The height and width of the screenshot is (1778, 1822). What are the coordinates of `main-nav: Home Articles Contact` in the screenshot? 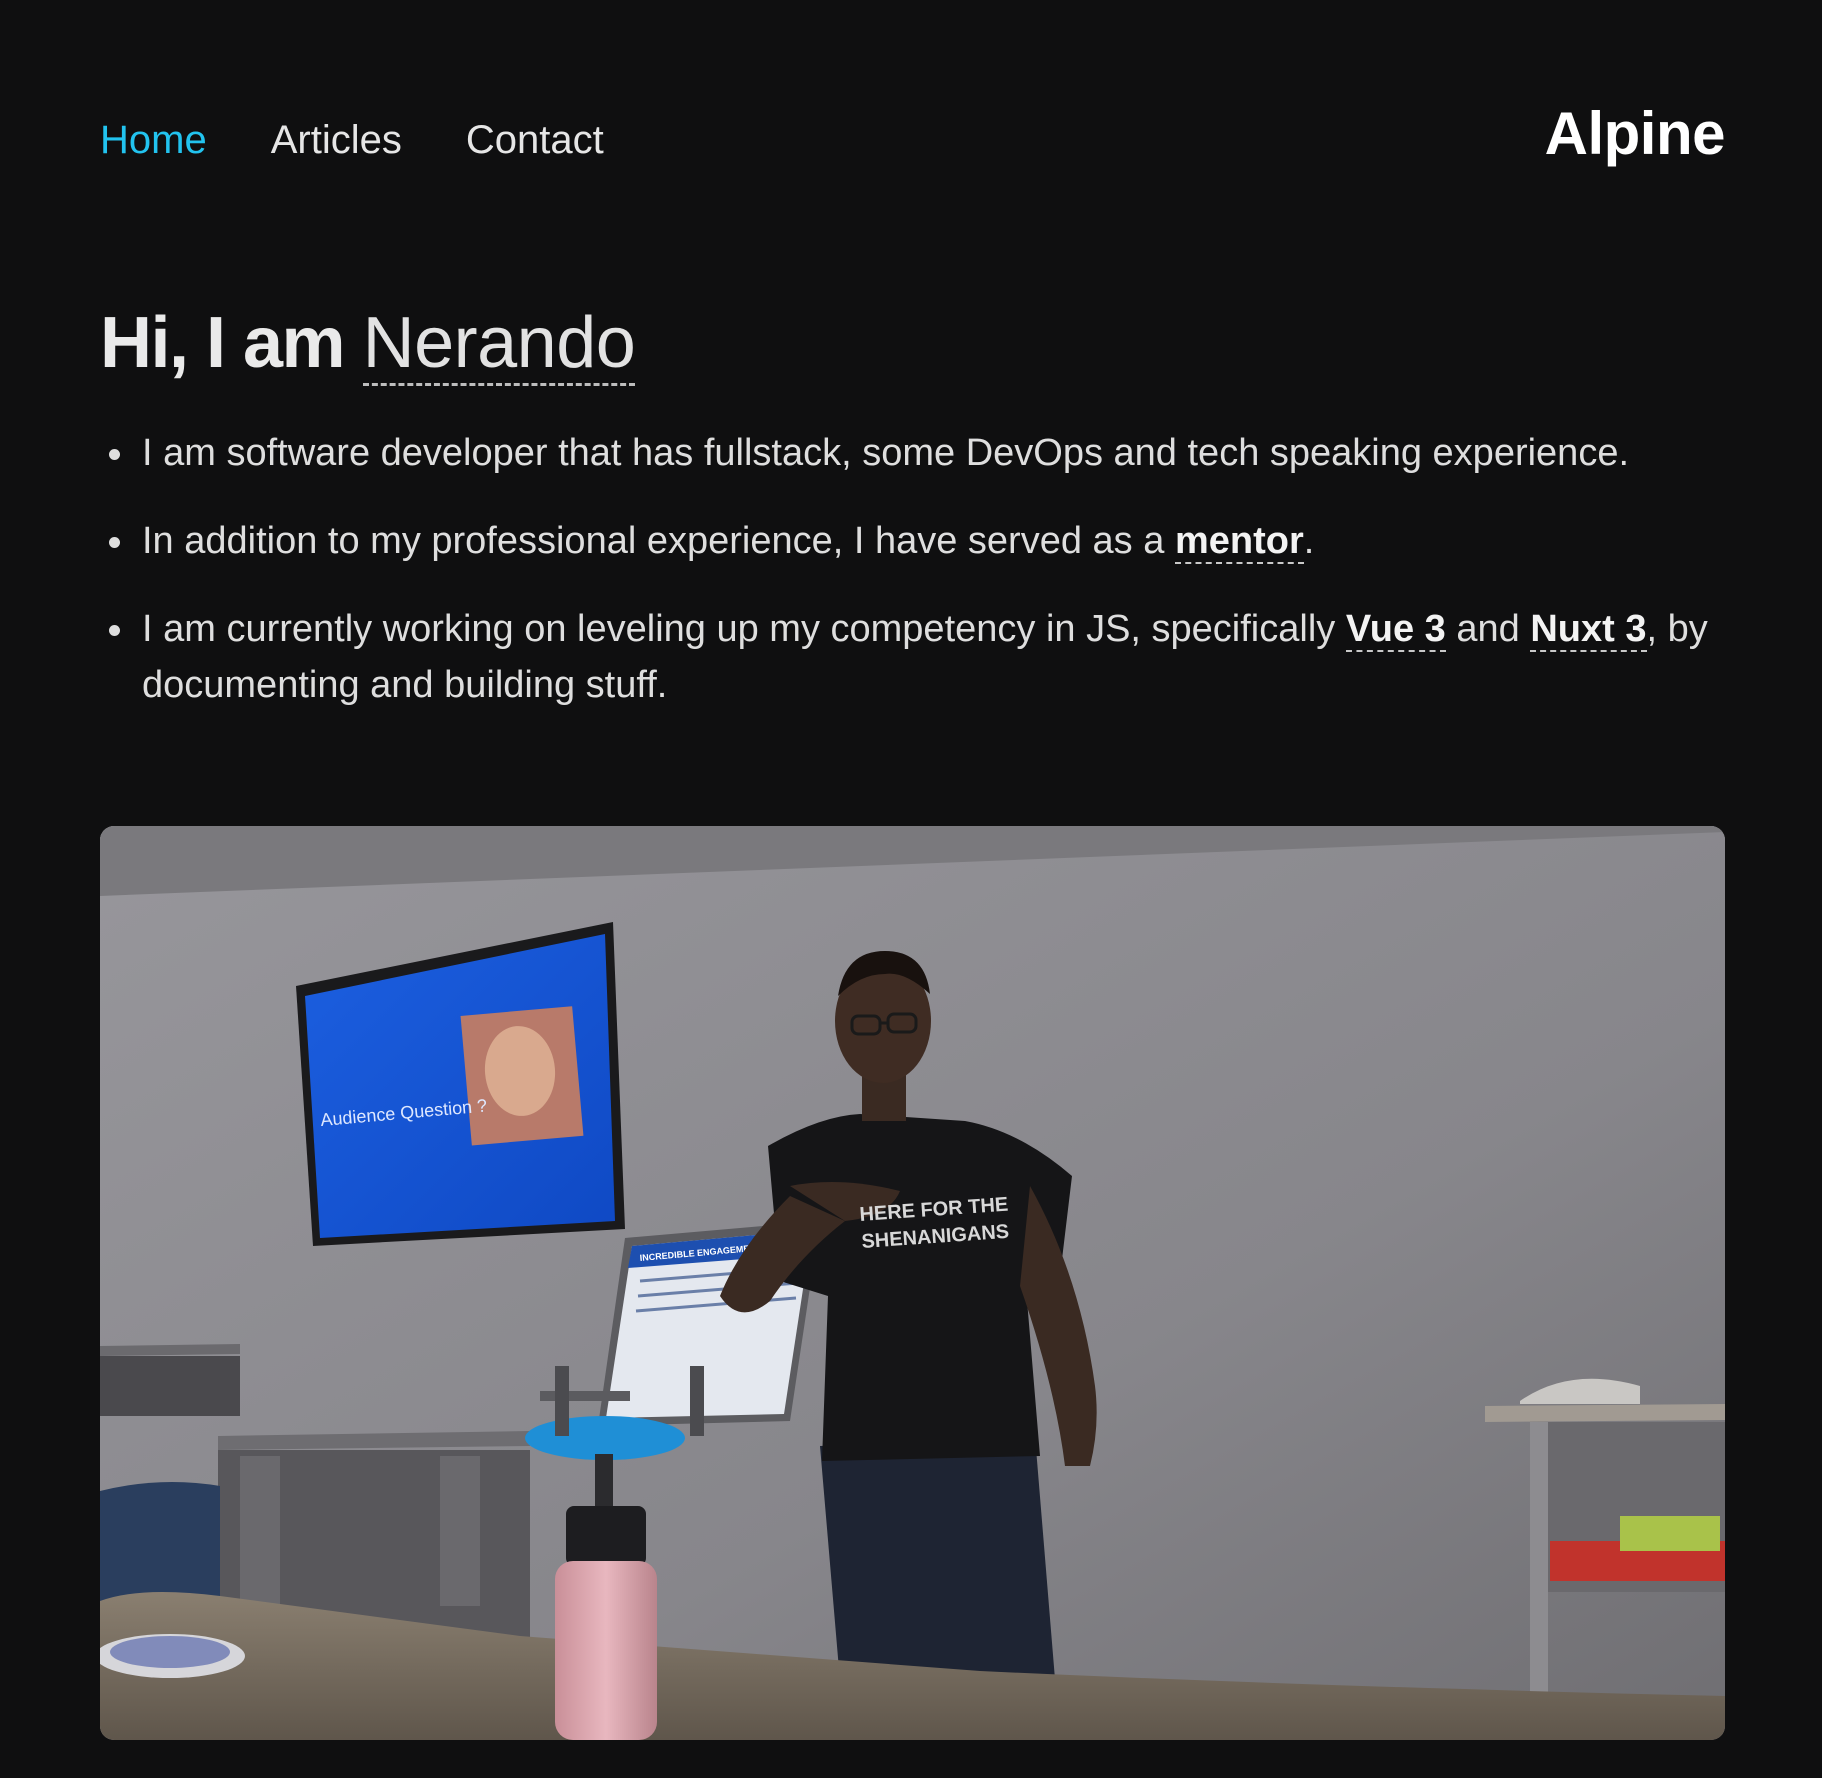 It's located at (352, 140).